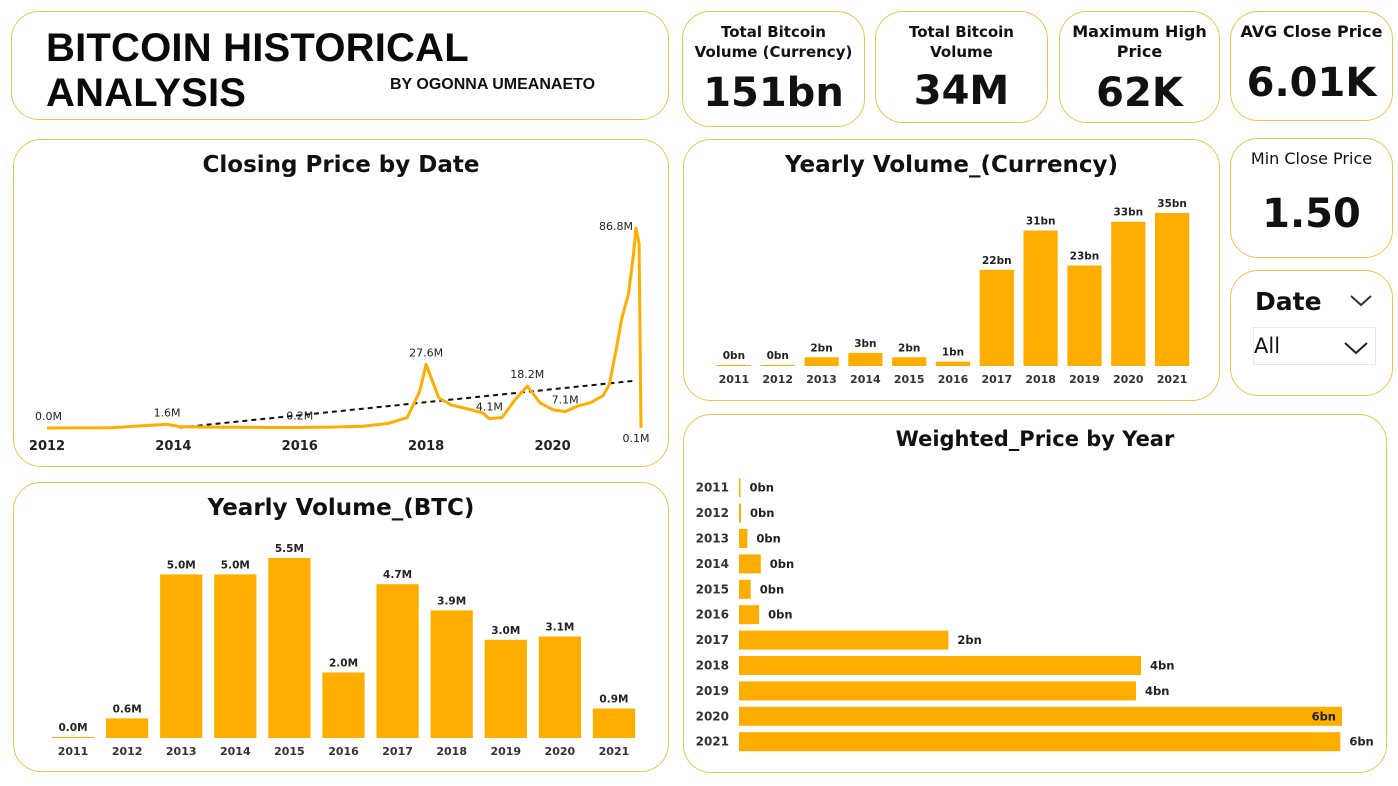 The image size is (1398, 786). I want to click on data-label: 0.0M, so click(48, 416).